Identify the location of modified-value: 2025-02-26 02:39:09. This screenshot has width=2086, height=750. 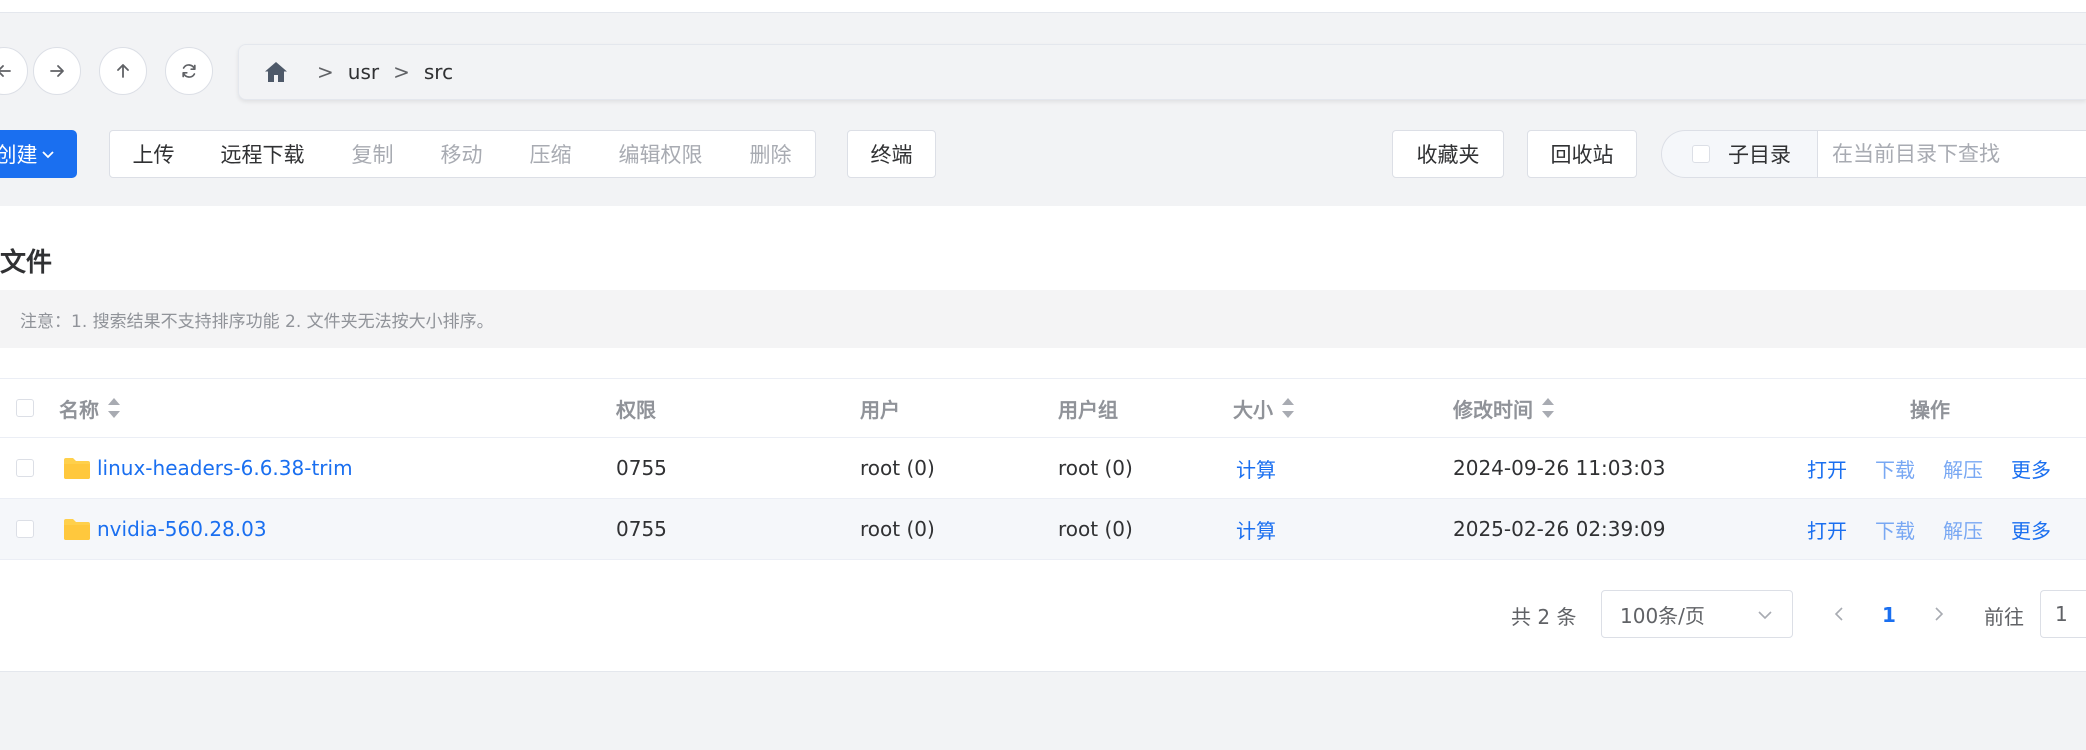
(1559, 529).